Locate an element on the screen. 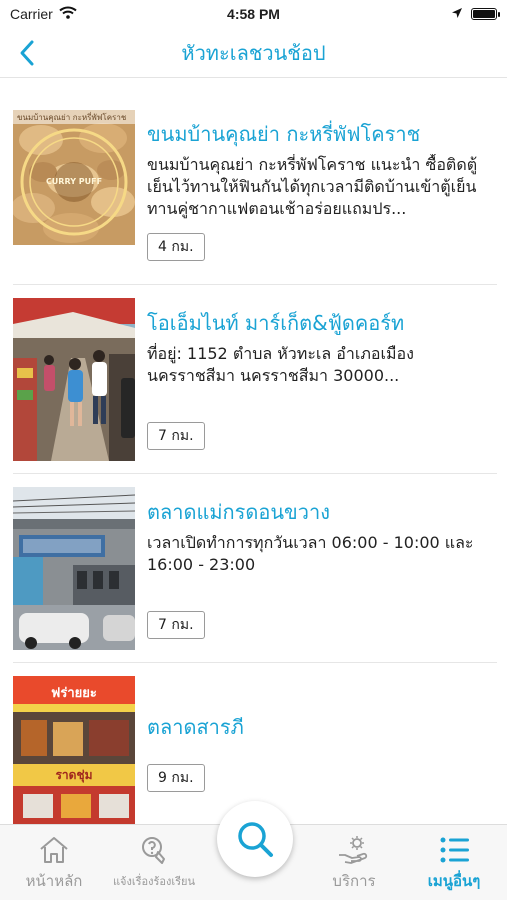 The width and height of the screenshot is (507, 900). home-icon is located at coordinates (54, 850).